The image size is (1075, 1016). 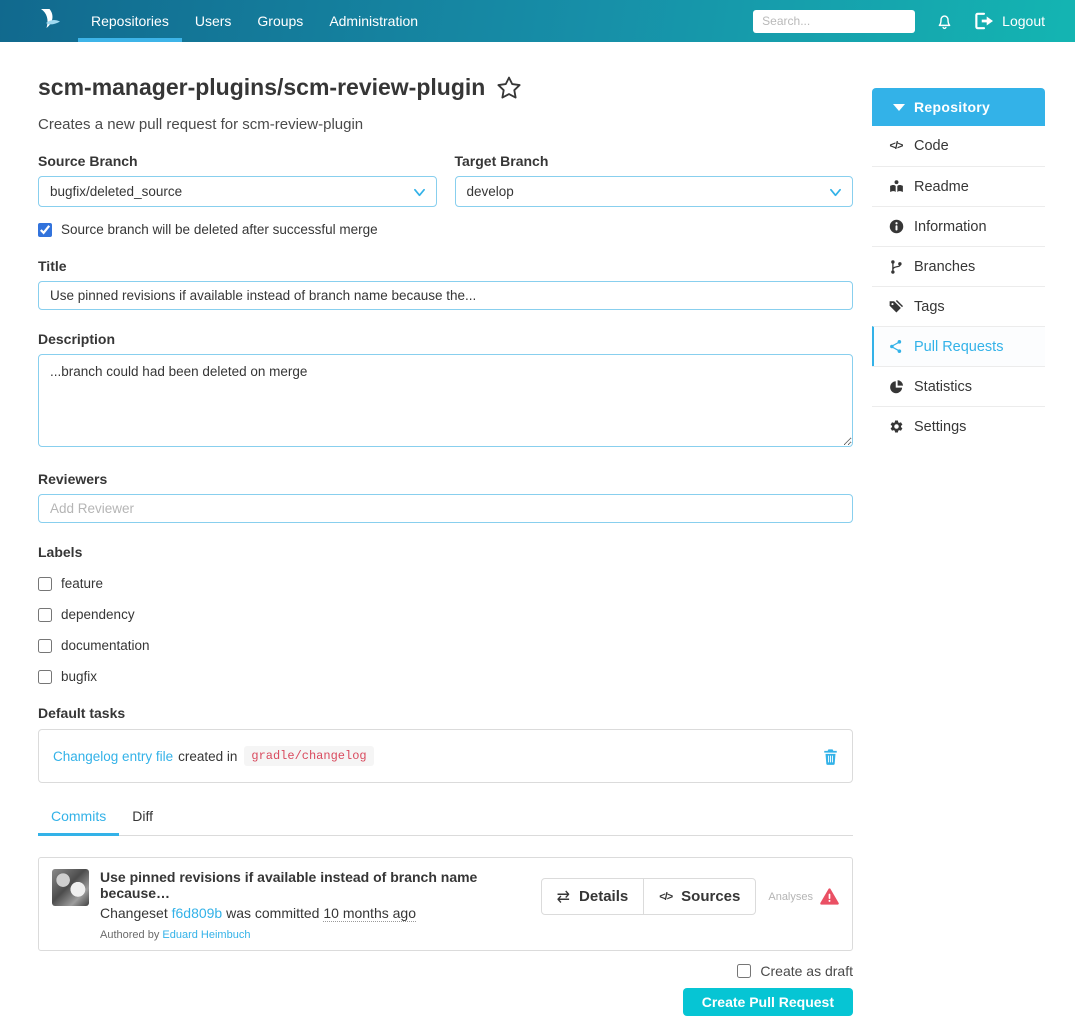 I want to click on sidebar-item-label: Information, so click(x=950, y=226).